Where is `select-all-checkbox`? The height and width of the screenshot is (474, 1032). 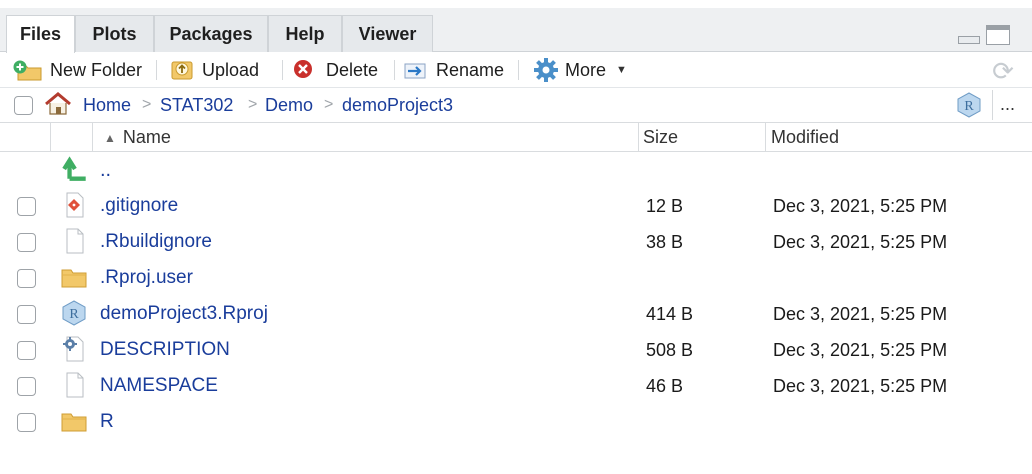 select-all-checkbox is located at coordinates (23, 105).